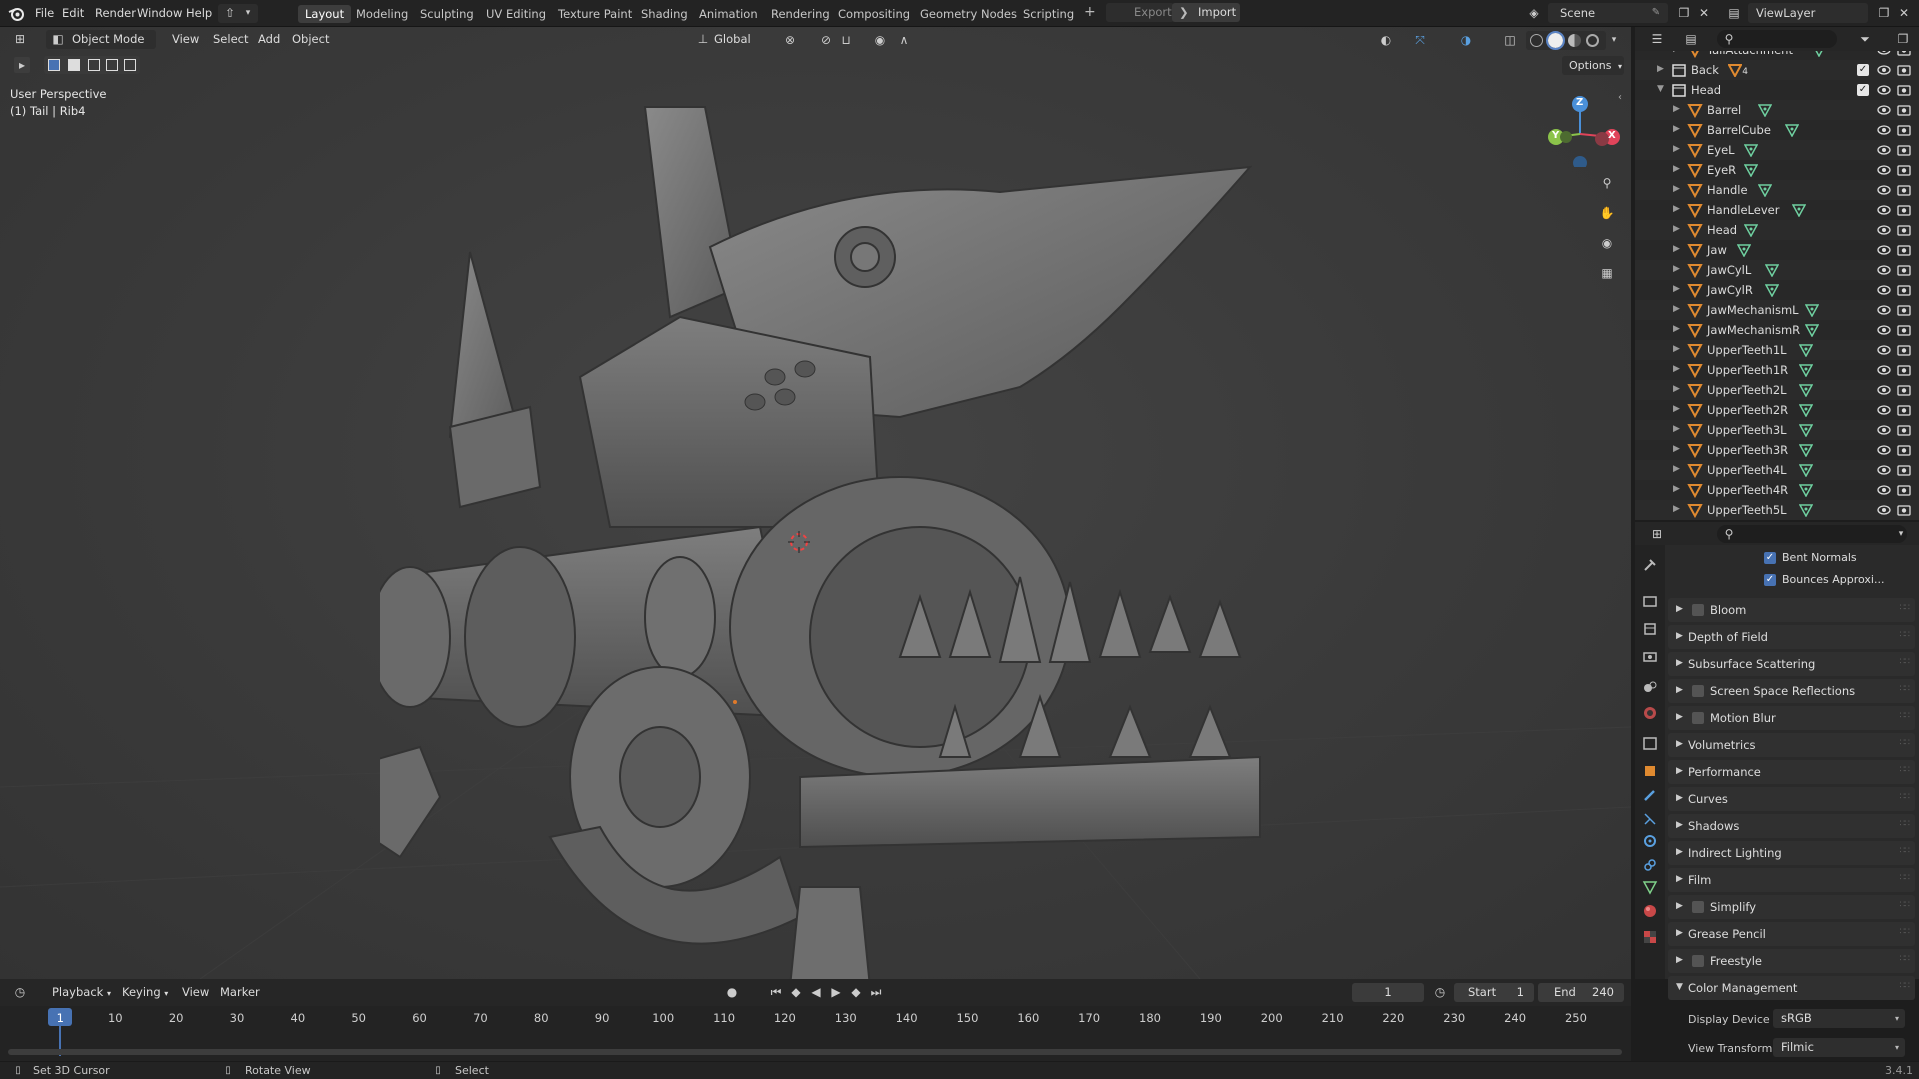 This screenshot has width=1919, height=1079. Describe the element at coordinates (846, 40) in the screenshot. I see `snap-target-icon: ⊔` at that location.